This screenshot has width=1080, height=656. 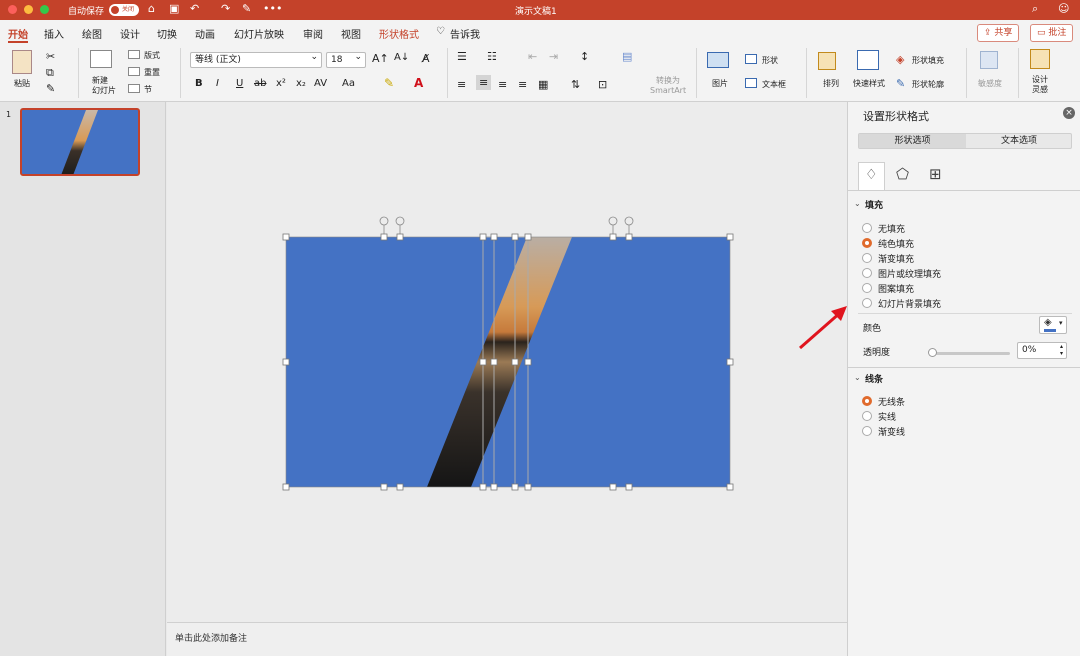 What do you see at coordinates (50, 88) in the screenshot?
I see `format-painter-icon: ✎` at bounding box center [50, 88].